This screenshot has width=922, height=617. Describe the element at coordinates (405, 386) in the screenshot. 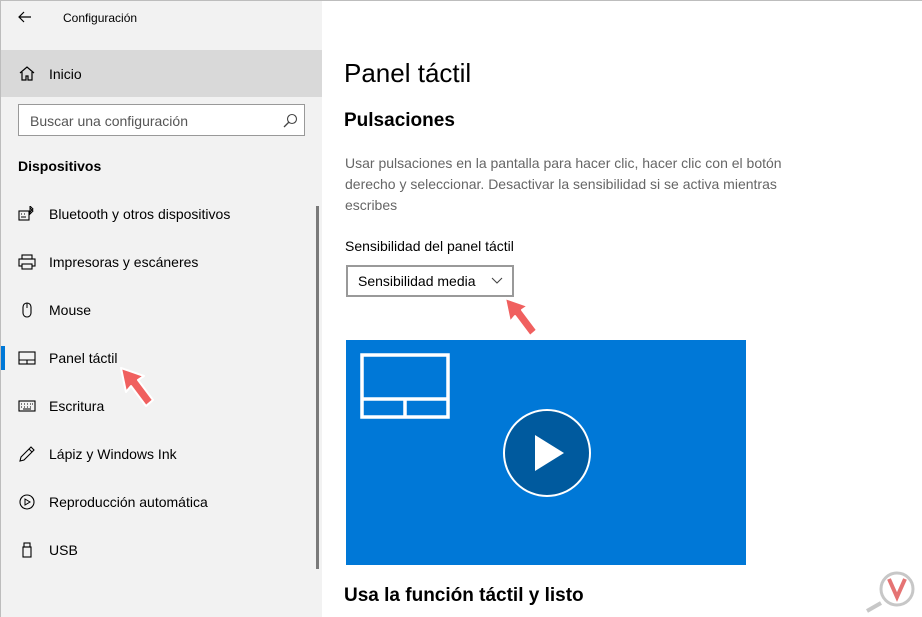

I see `touchpad-illustration-icon` at that location.